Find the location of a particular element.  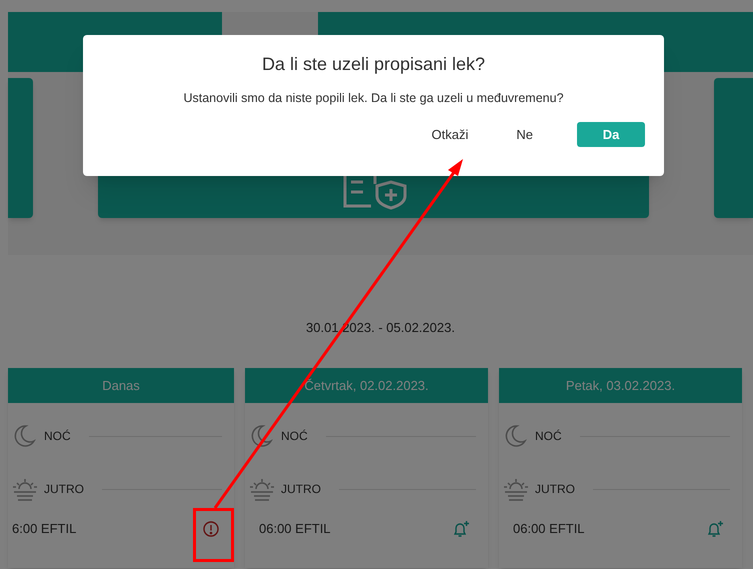

day-header: Petak, 03.02.2023. is located at coordinates (620, 385).